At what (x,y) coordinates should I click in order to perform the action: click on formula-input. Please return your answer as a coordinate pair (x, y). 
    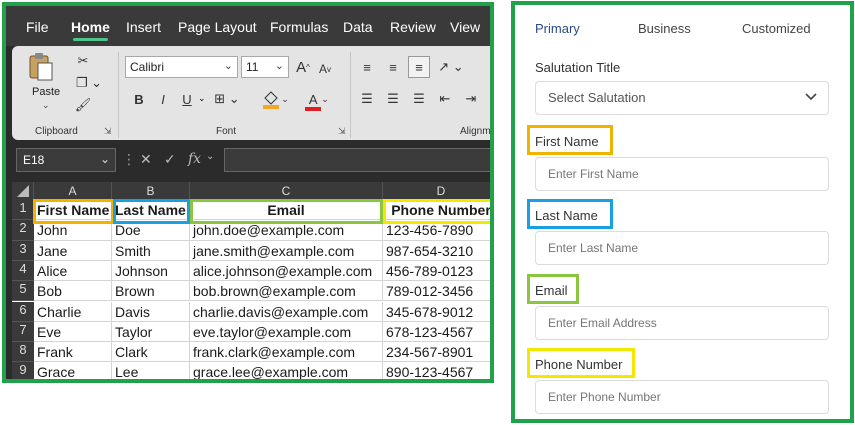
    Looking at the image, I should click on (357, 160).